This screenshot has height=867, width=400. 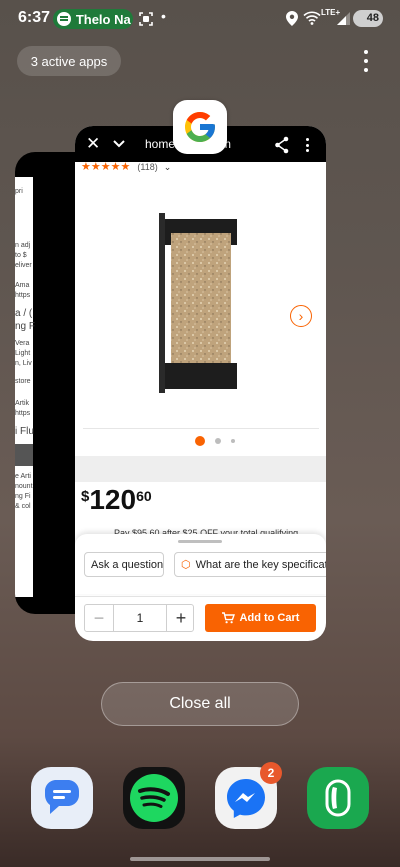 What do you see at coordinates (343, 18) in the screenshot?
I see `signal-icon` at bounding box center [343, 18].